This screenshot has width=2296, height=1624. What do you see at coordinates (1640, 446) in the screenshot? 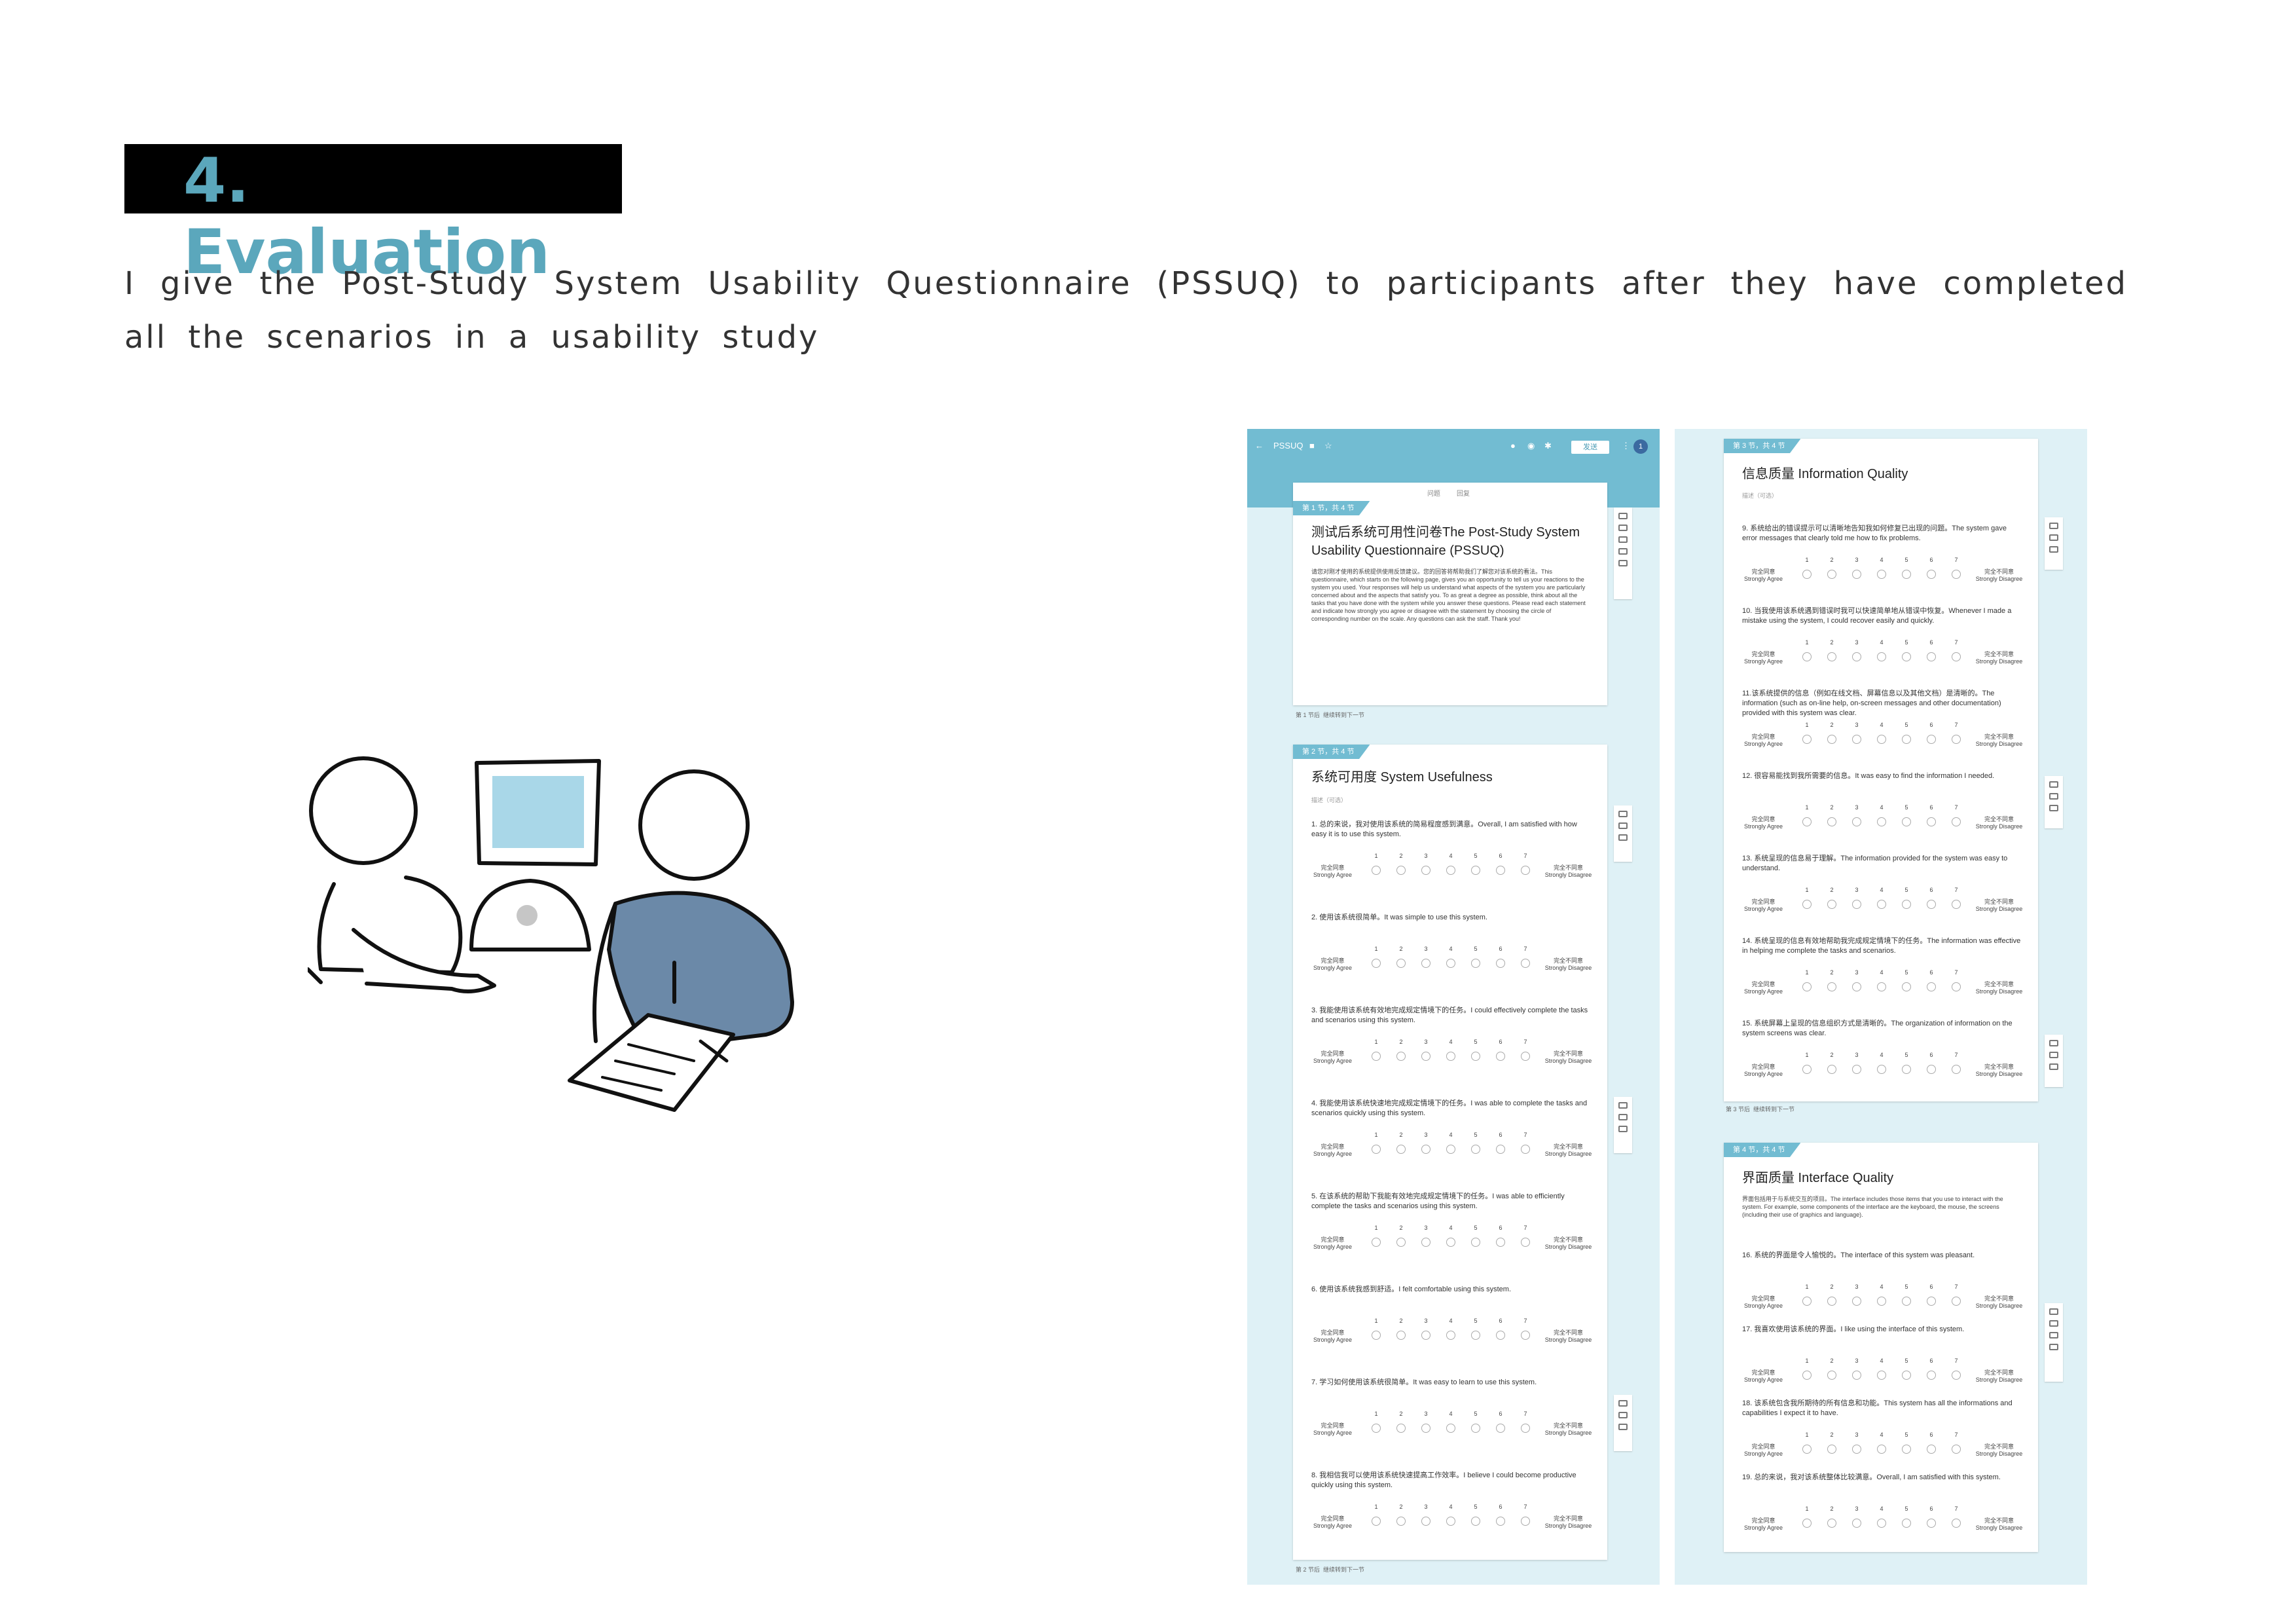
I see `avatar: 1` at bounding box center [1640, 446].